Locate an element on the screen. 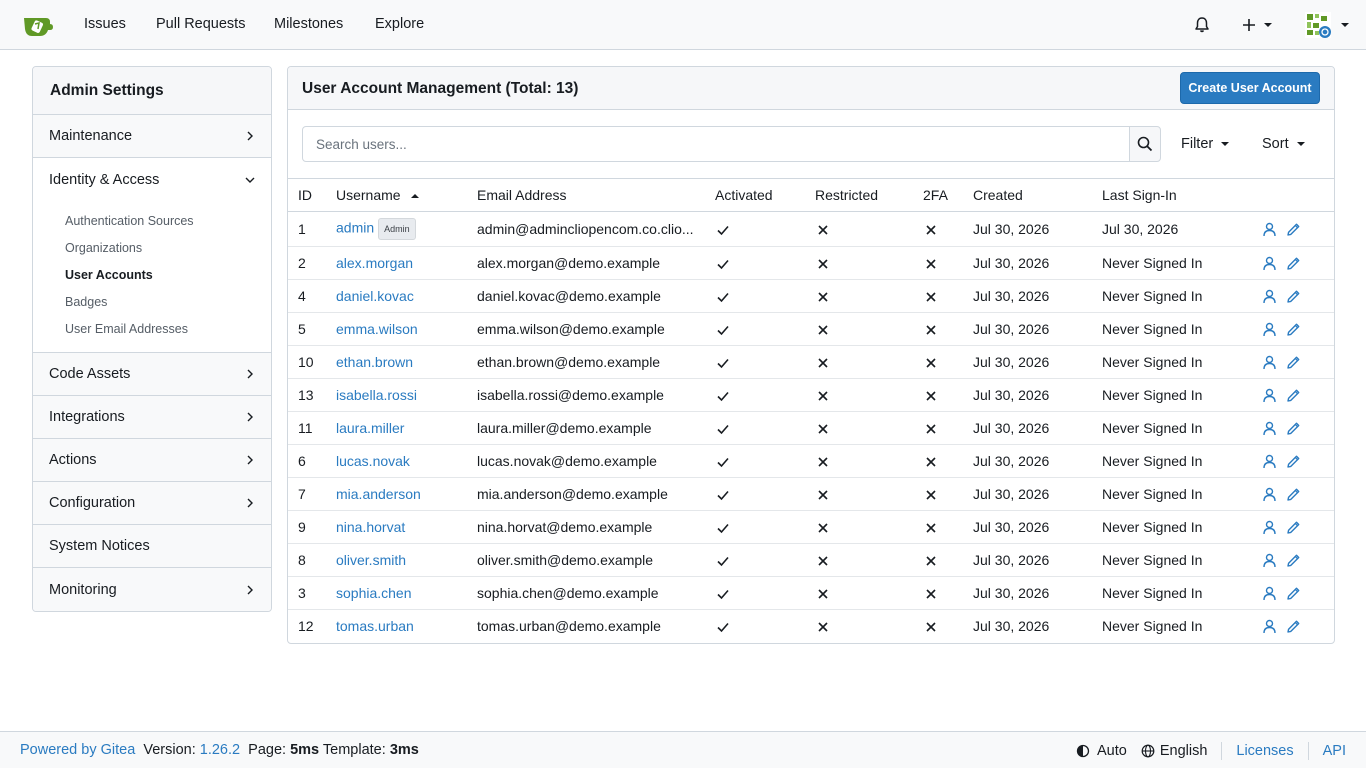  username-link: laura.miller is located at coordinates (370, 428).